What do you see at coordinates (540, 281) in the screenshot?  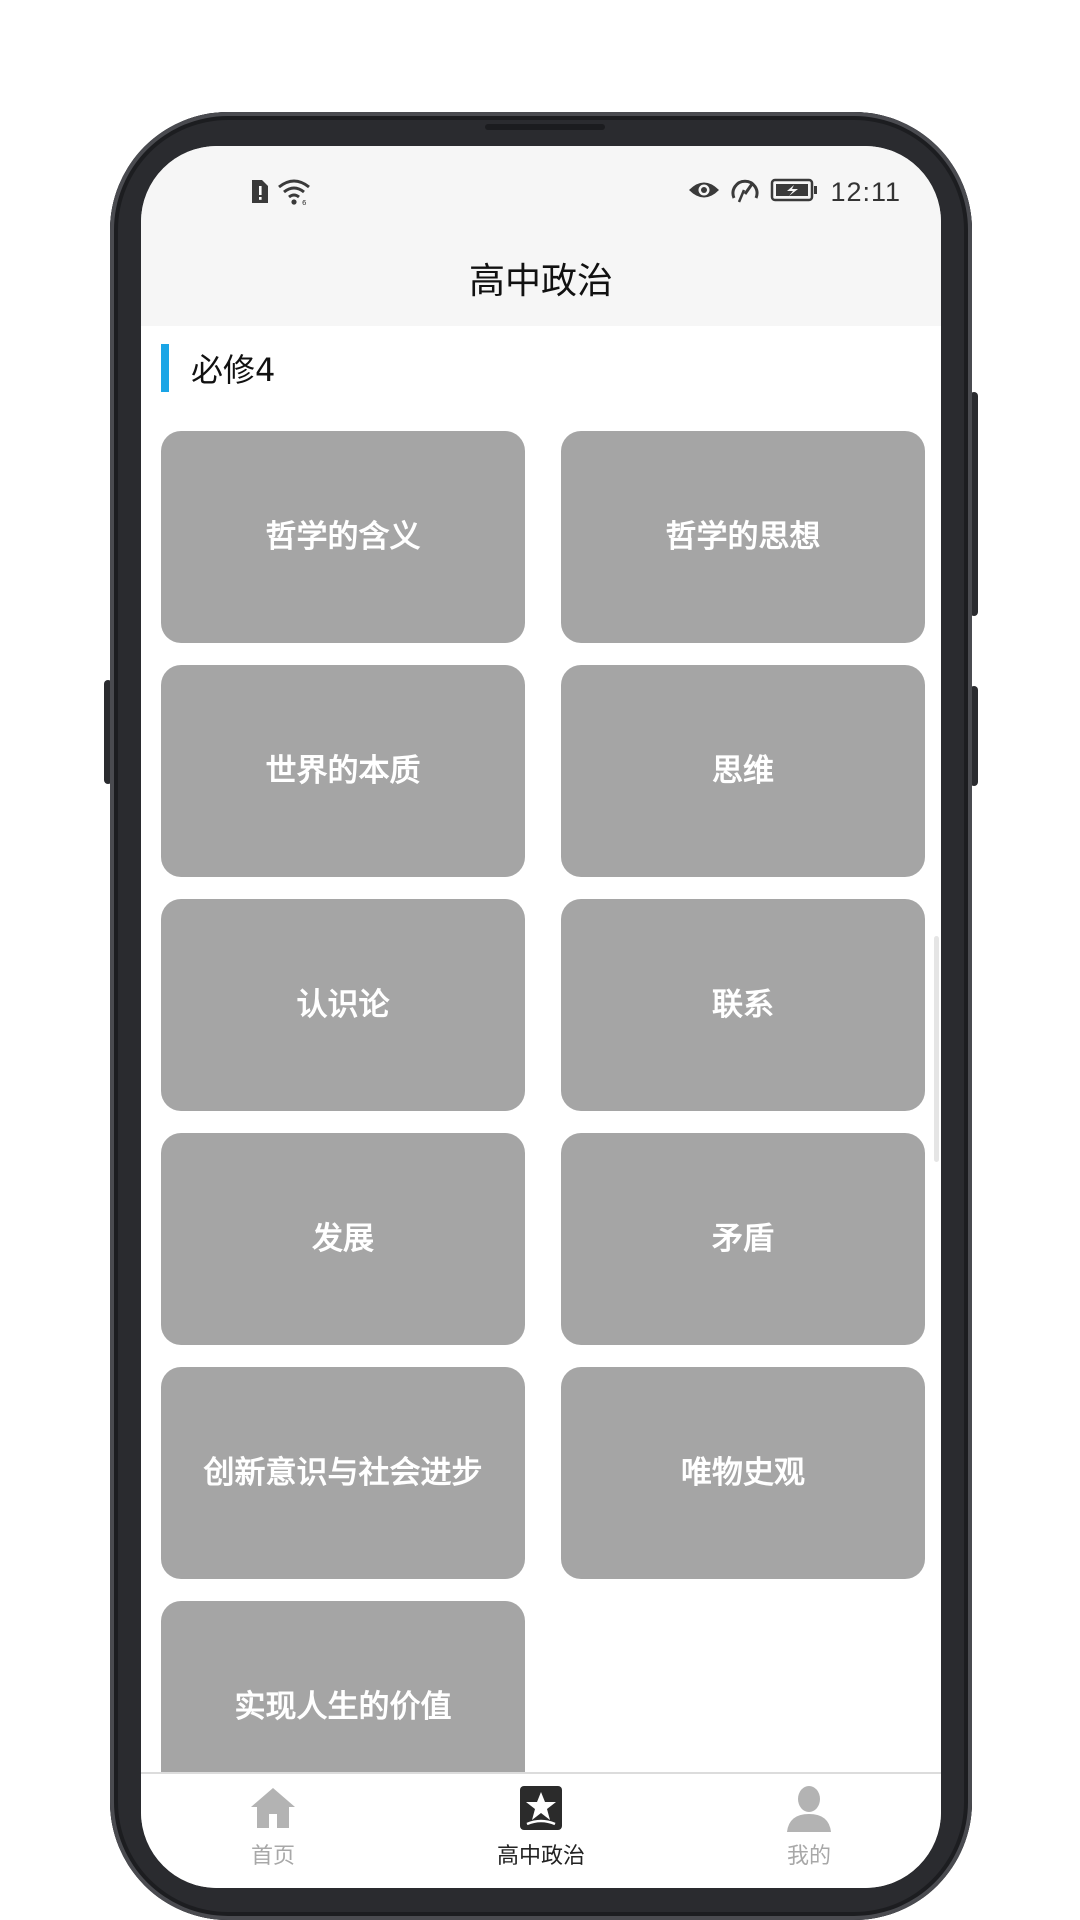 I see `page-title: 高中政治` at bounding box center [540, 281].